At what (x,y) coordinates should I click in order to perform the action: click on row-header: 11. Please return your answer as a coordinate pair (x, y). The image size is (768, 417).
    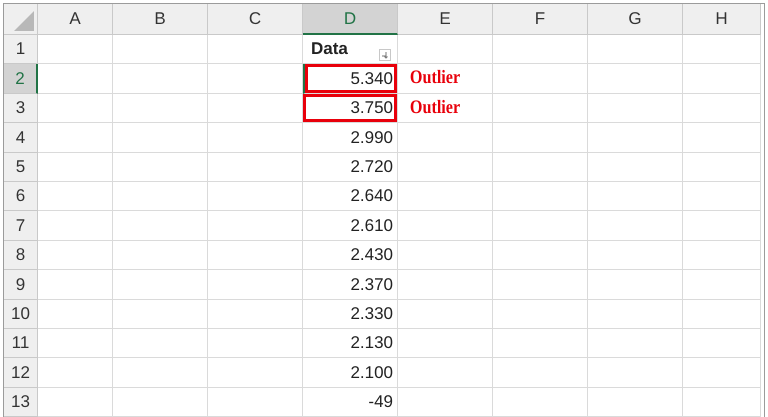
    Looking at the image, I should click on (21, 343).